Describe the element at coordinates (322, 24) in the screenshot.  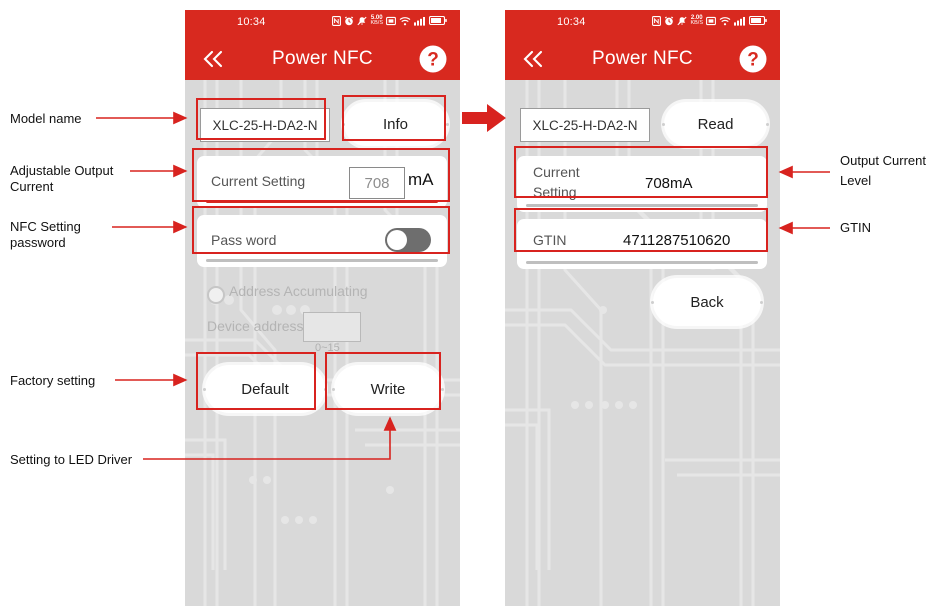
I see `status-bar-left: 10:34 5.00 KB/S` at that location.